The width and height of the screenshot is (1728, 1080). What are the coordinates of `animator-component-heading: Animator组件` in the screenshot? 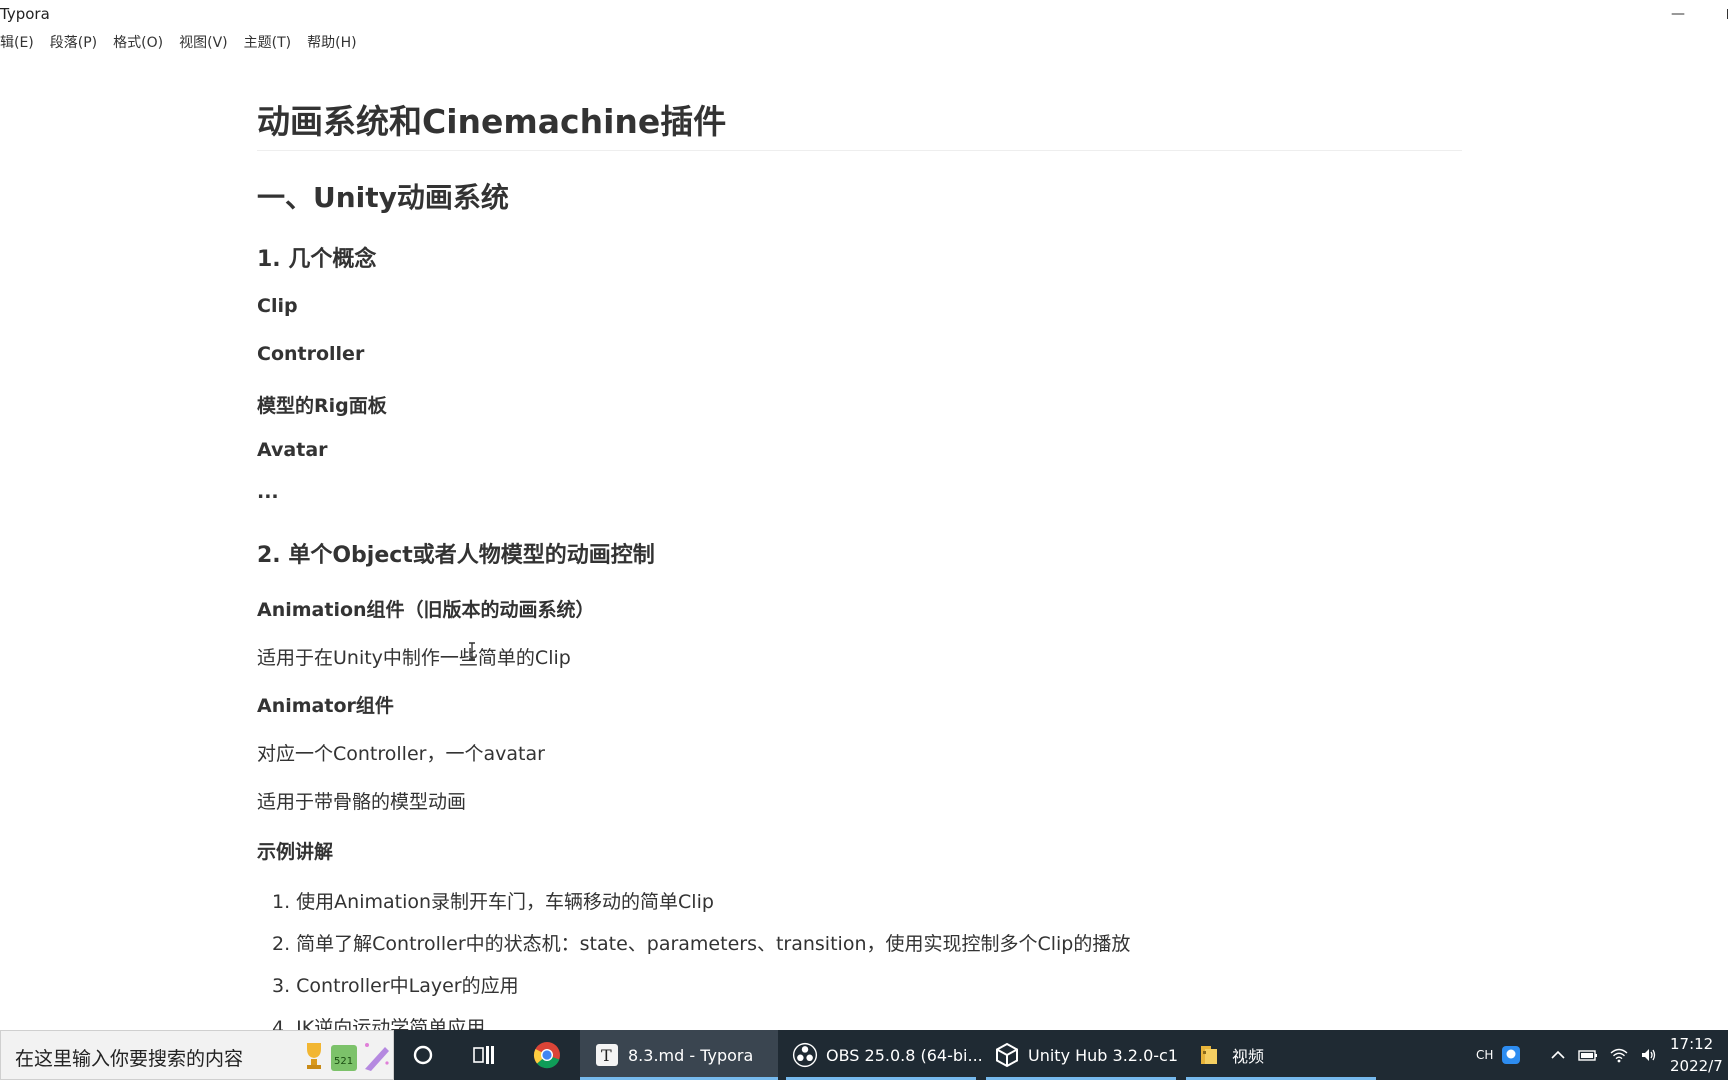 It's located at (325, 704).